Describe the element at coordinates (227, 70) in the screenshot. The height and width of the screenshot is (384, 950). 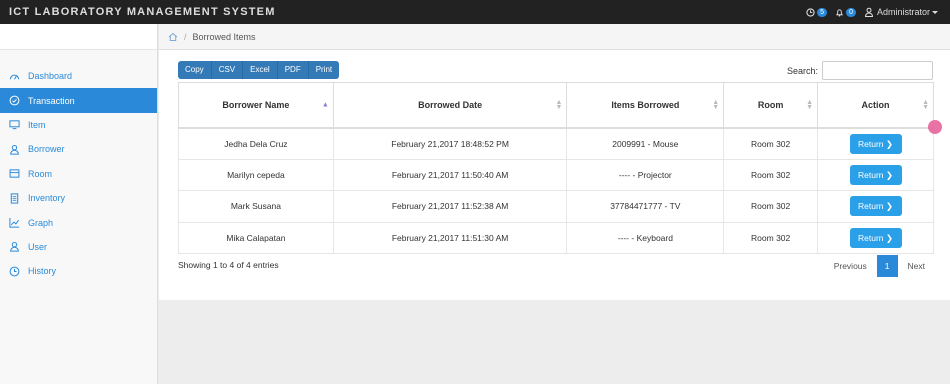
I see `csv-button: CSV` at that location.